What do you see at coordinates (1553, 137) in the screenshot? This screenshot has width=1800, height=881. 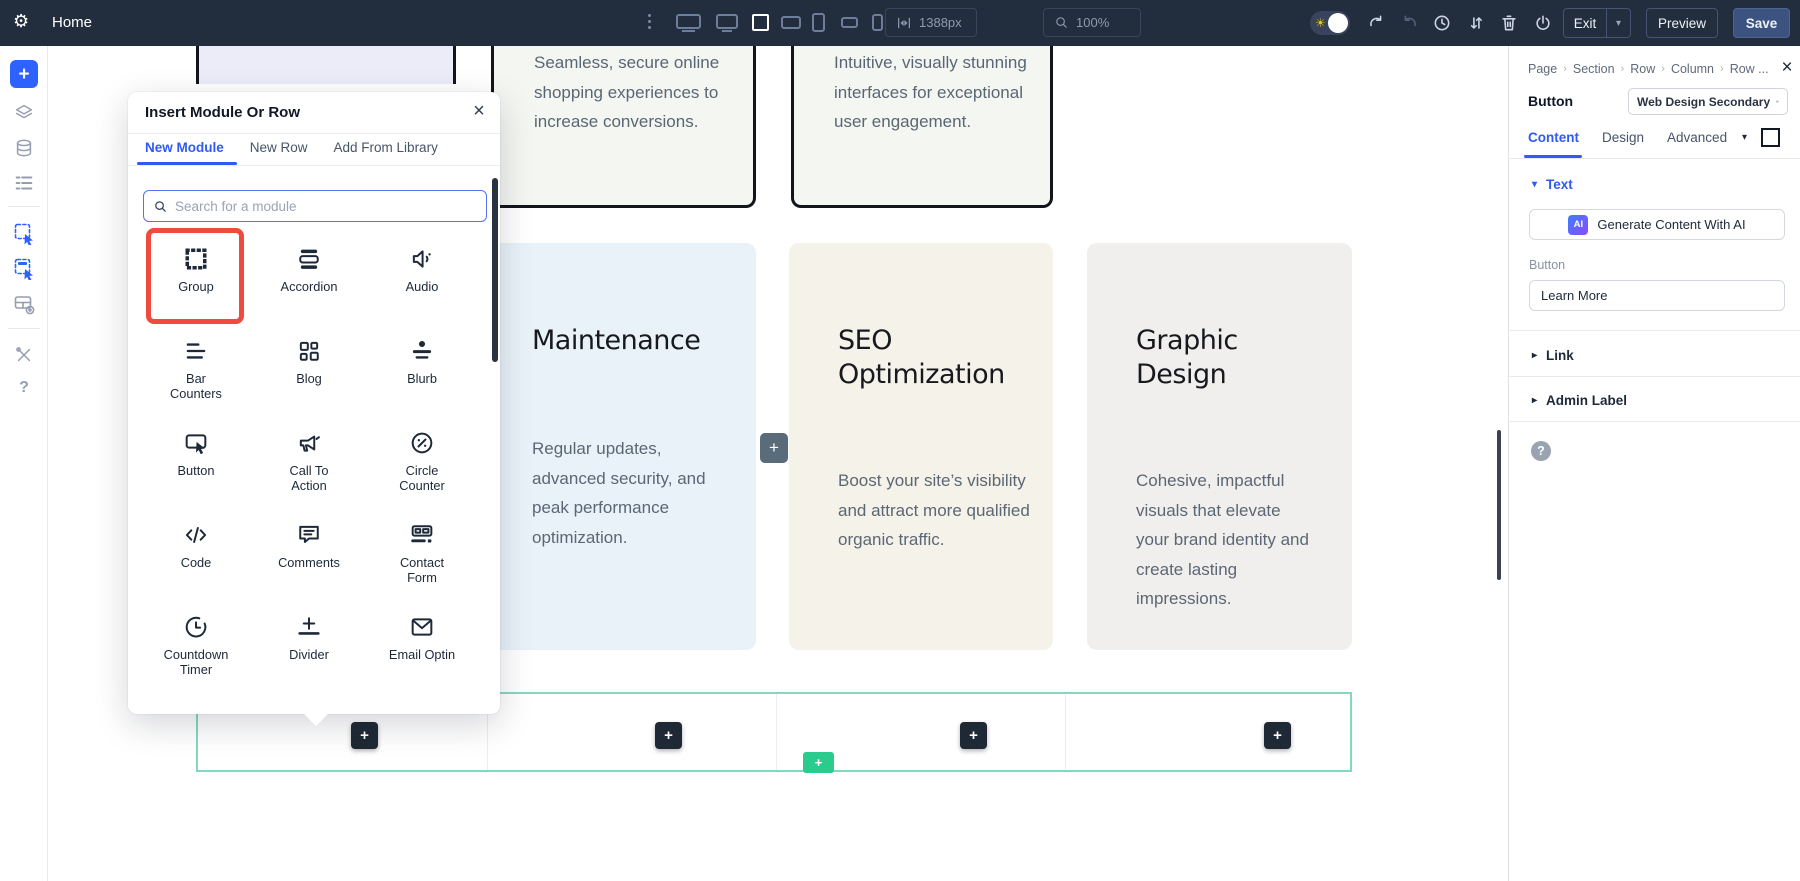 I see `tab-content: Content` at bounding box center [1553, 137].